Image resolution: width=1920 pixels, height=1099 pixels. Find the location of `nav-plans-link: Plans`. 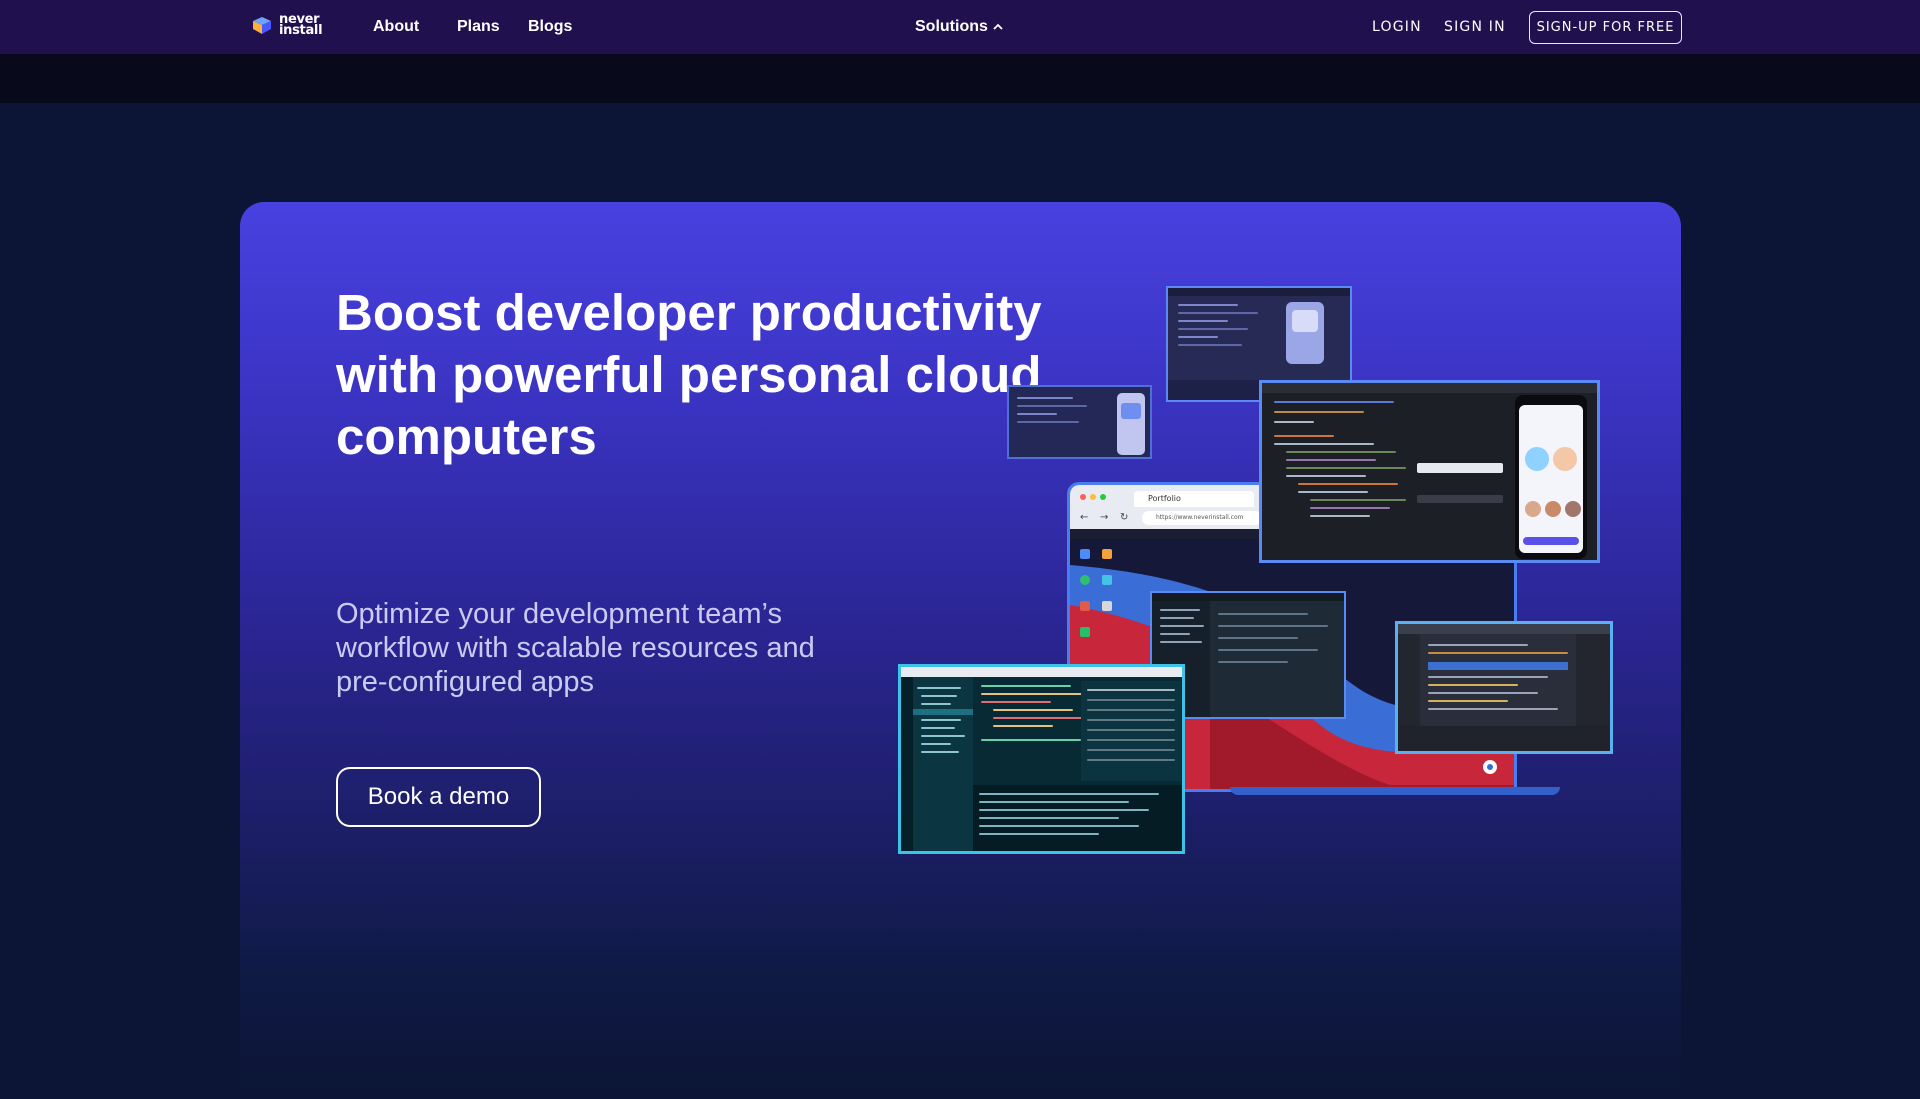

nav-plans-link: Plans is located at coordinates (478, 27).